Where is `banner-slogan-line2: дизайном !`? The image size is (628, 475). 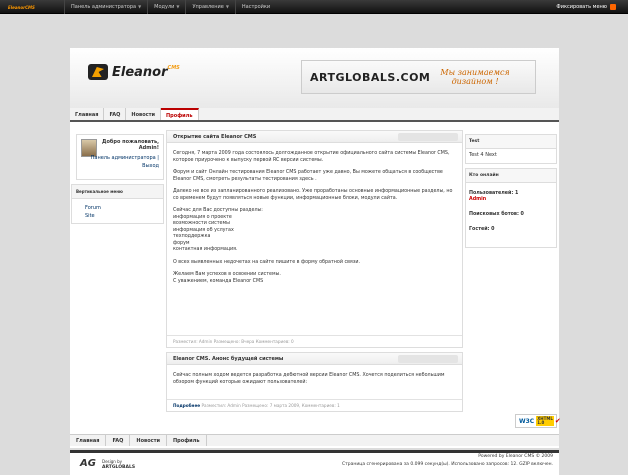
banner-slogan-line2: дизайном ! is located at coordinates (475, 81).